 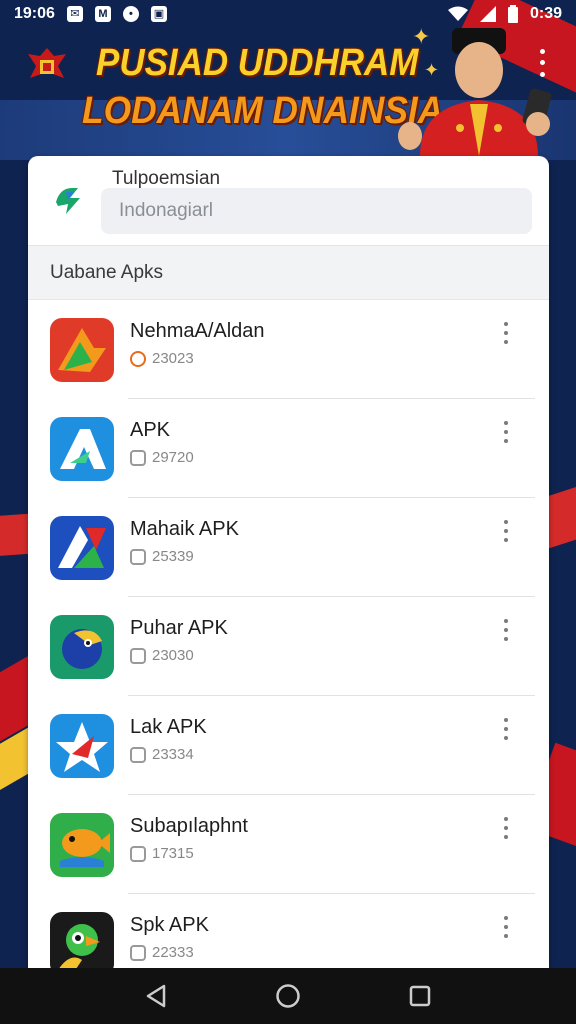 I want to click on list-item: NehmaA/Aldan 23023, so click(x=288, y=349).